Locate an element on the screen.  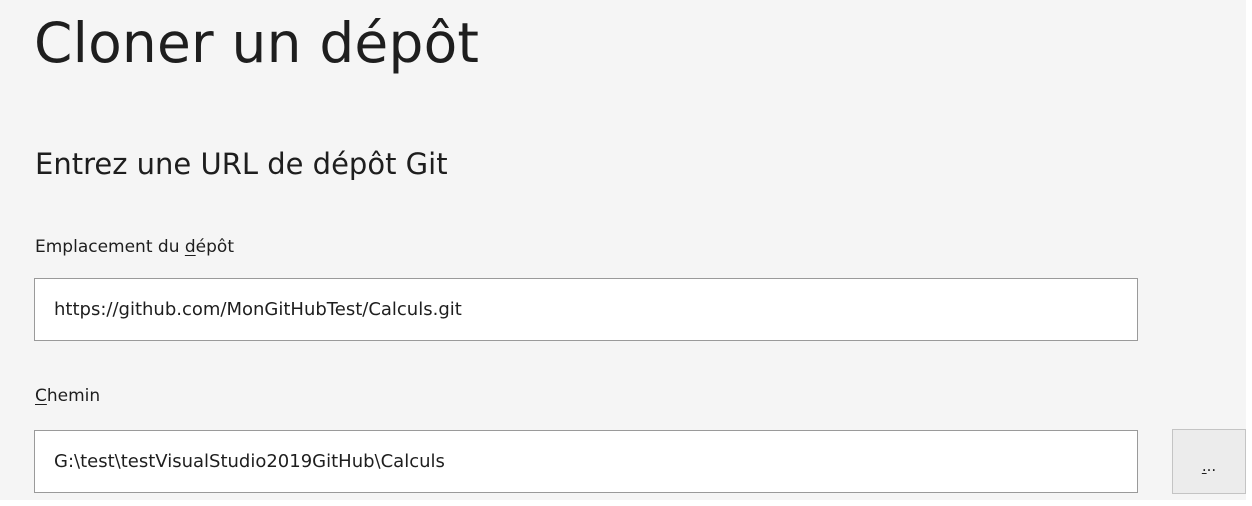
repository-location-label-prefix: Emplacement du is located at coordinates (110, 247).